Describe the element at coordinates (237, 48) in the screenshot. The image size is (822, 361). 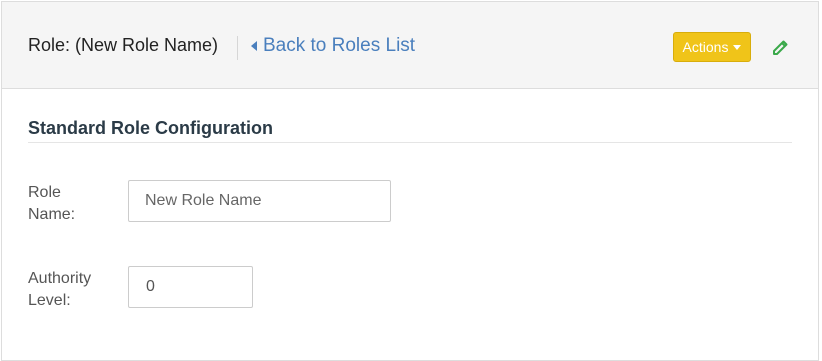
I see `header-divider` at that location.